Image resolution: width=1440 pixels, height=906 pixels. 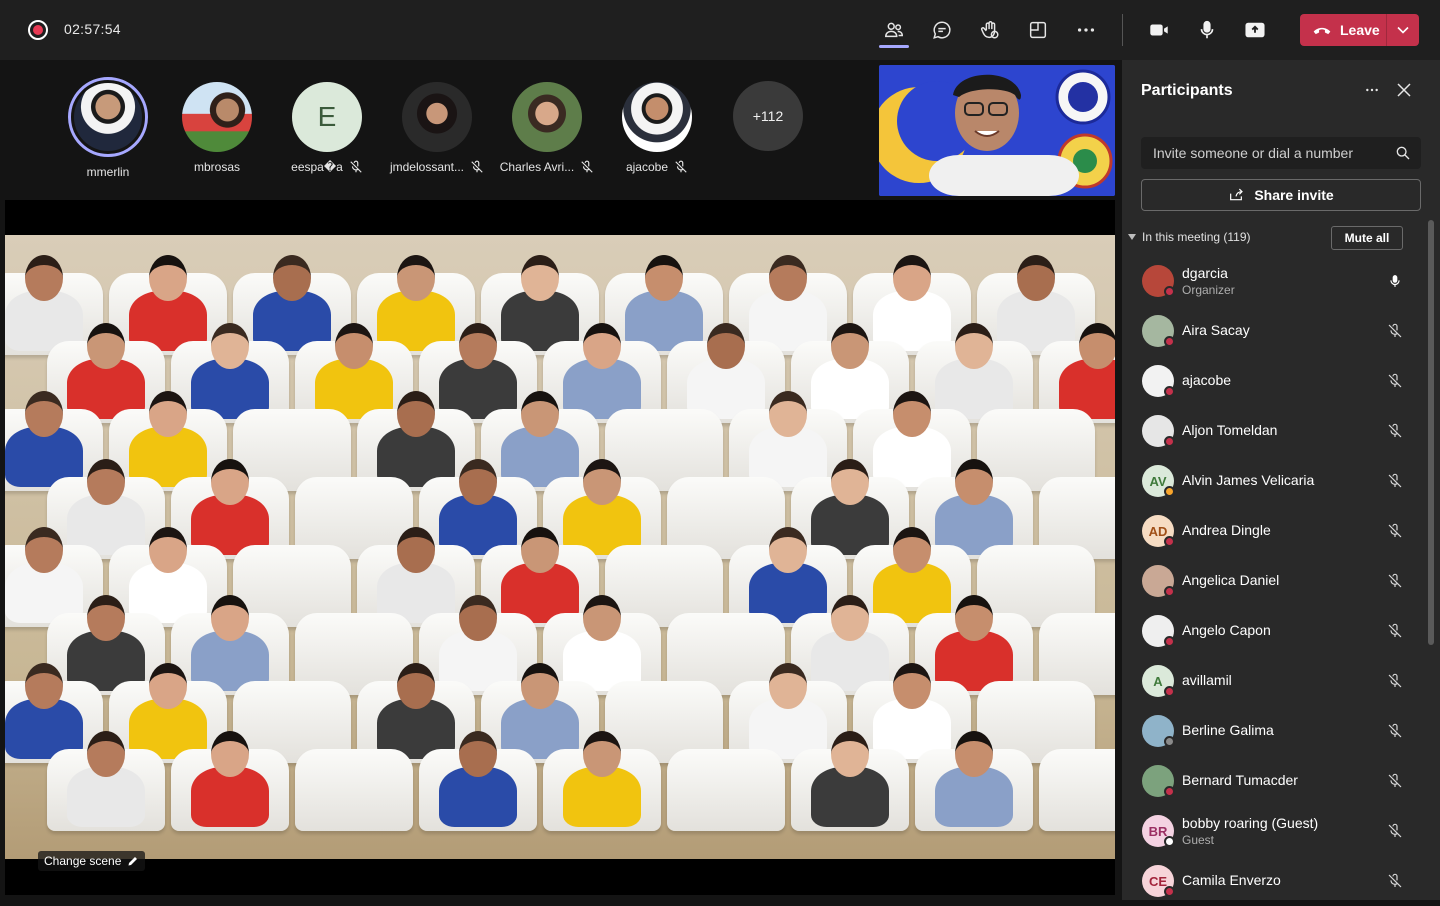 What do you see at coordinates (1196, 237) in the screenshot?
I see `section-label: In this meeting (119)` at bounding box center [1196, 237].